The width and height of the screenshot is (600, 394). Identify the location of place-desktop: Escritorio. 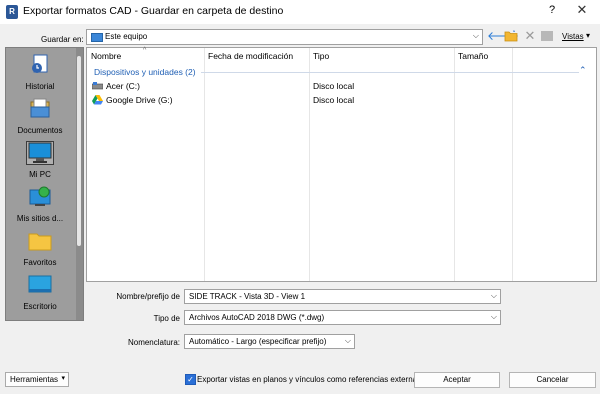
(40, 297).